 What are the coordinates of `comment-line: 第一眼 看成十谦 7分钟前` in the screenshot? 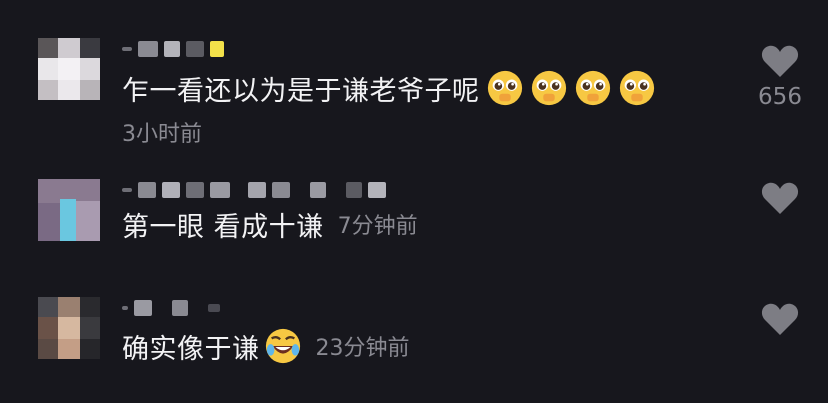 It's located at (270, 224).